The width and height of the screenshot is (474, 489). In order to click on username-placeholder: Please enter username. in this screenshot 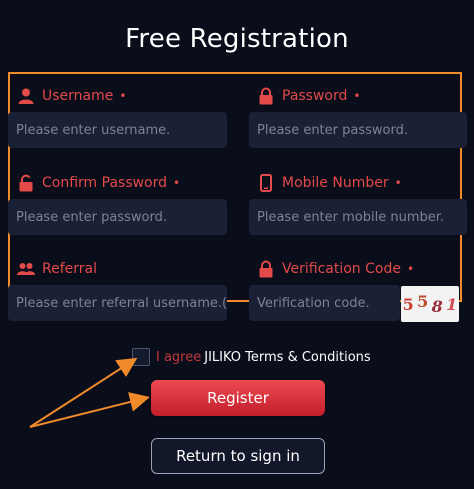, I will do `click(93, 130)`.